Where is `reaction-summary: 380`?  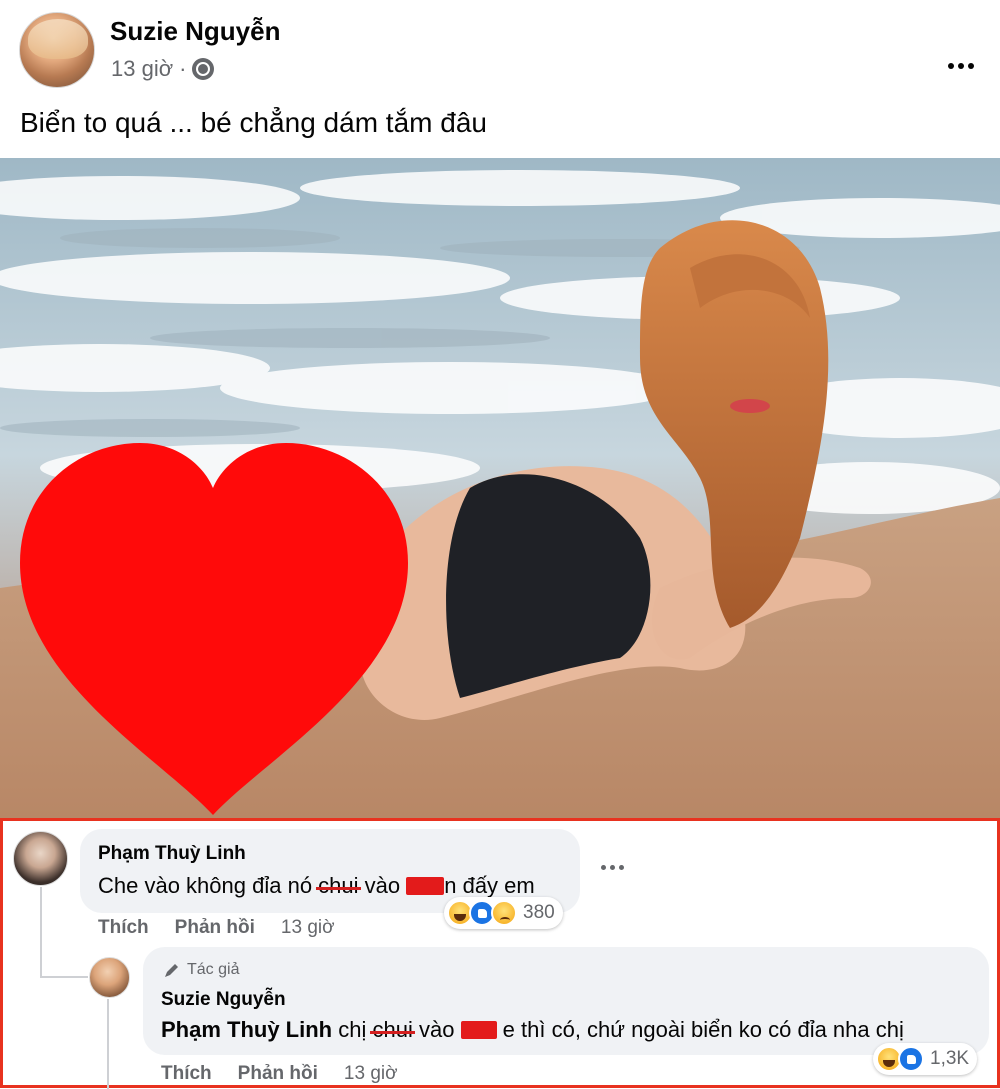
reaction-summary: 380 is located at coordinates (503, 913).